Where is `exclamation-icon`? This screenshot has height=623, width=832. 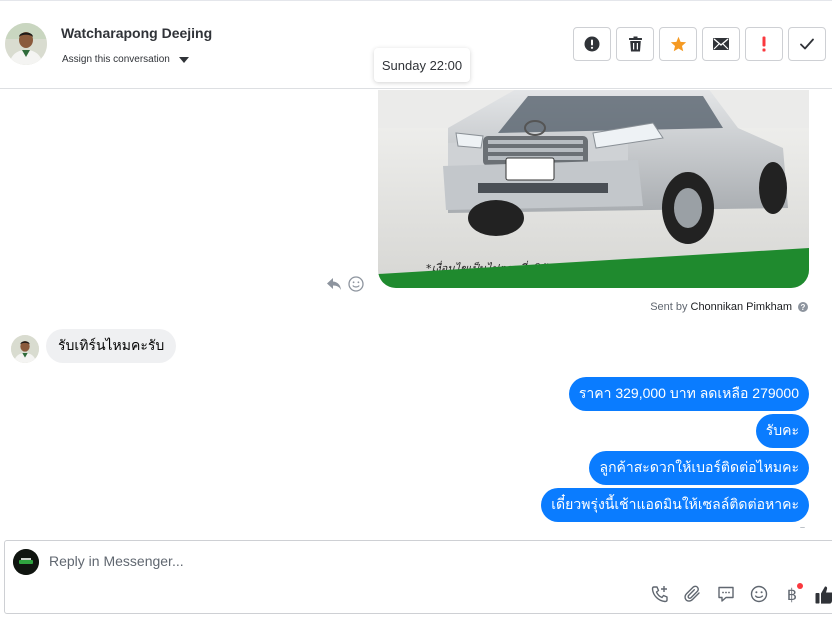 exclamation-icon is located at coordinates (764, 44).